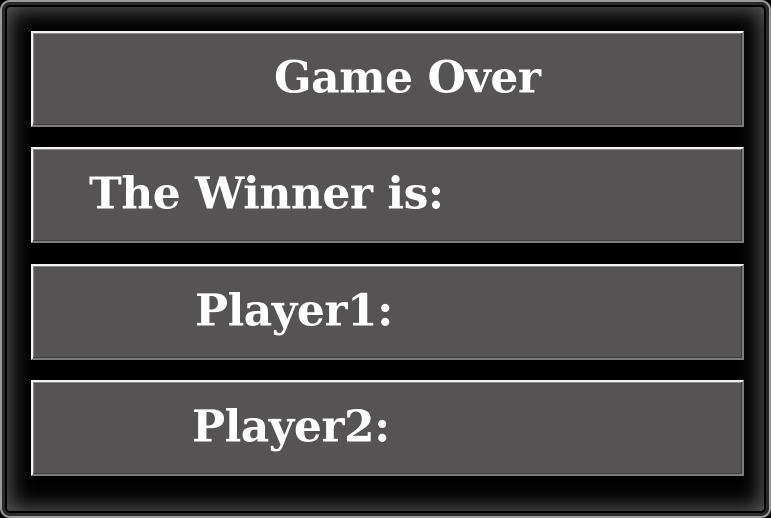  What do you see at coordinates (407, 78) in the screenshot?
I see `game-over-title: Game Over` at bounding box center [407, 78].